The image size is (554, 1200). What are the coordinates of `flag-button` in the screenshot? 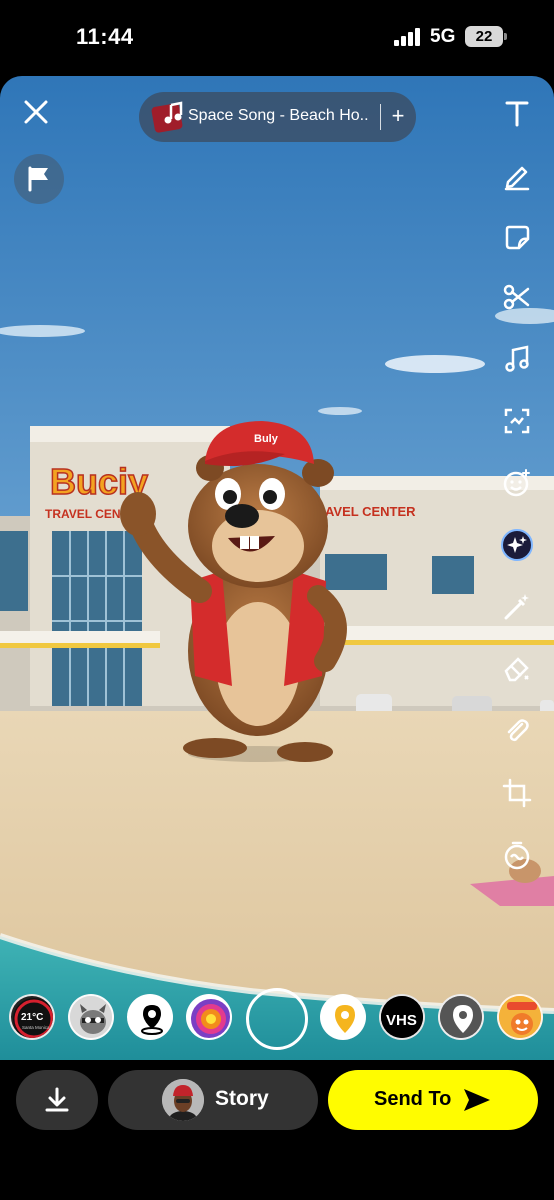 It's located at (39, 179).